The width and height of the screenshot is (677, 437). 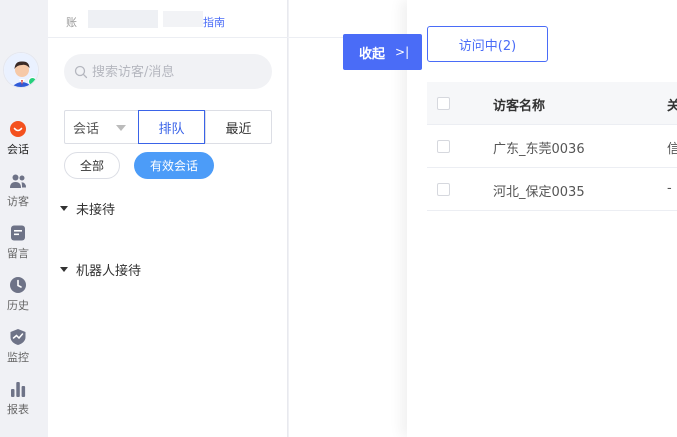 What do you see at coordinates (101, 127) in the screenshot?
I see `session-type-select: 会话` at bounding box center [101, 127].